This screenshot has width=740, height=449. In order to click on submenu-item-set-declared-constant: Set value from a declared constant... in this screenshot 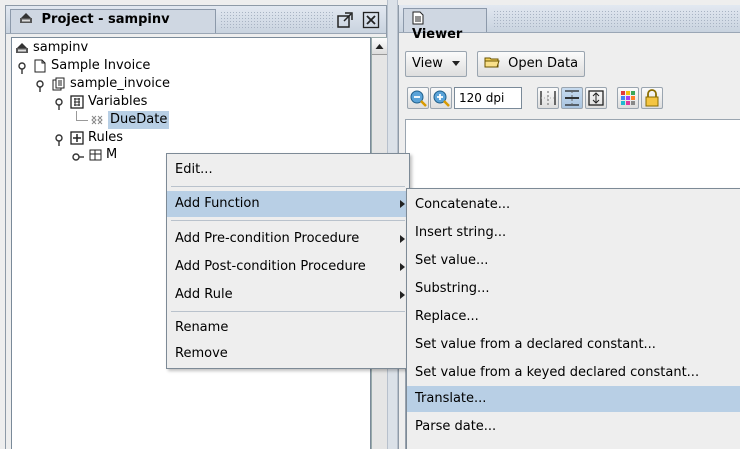, I will do `click(573, 345)`.